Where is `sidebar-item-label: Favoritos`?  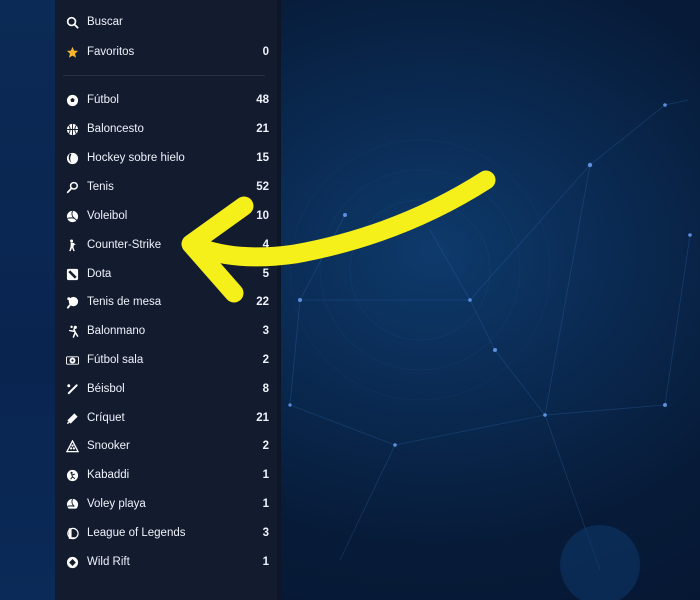
sidebar-item-label: Favoritos is located at coordinates (111, 52).